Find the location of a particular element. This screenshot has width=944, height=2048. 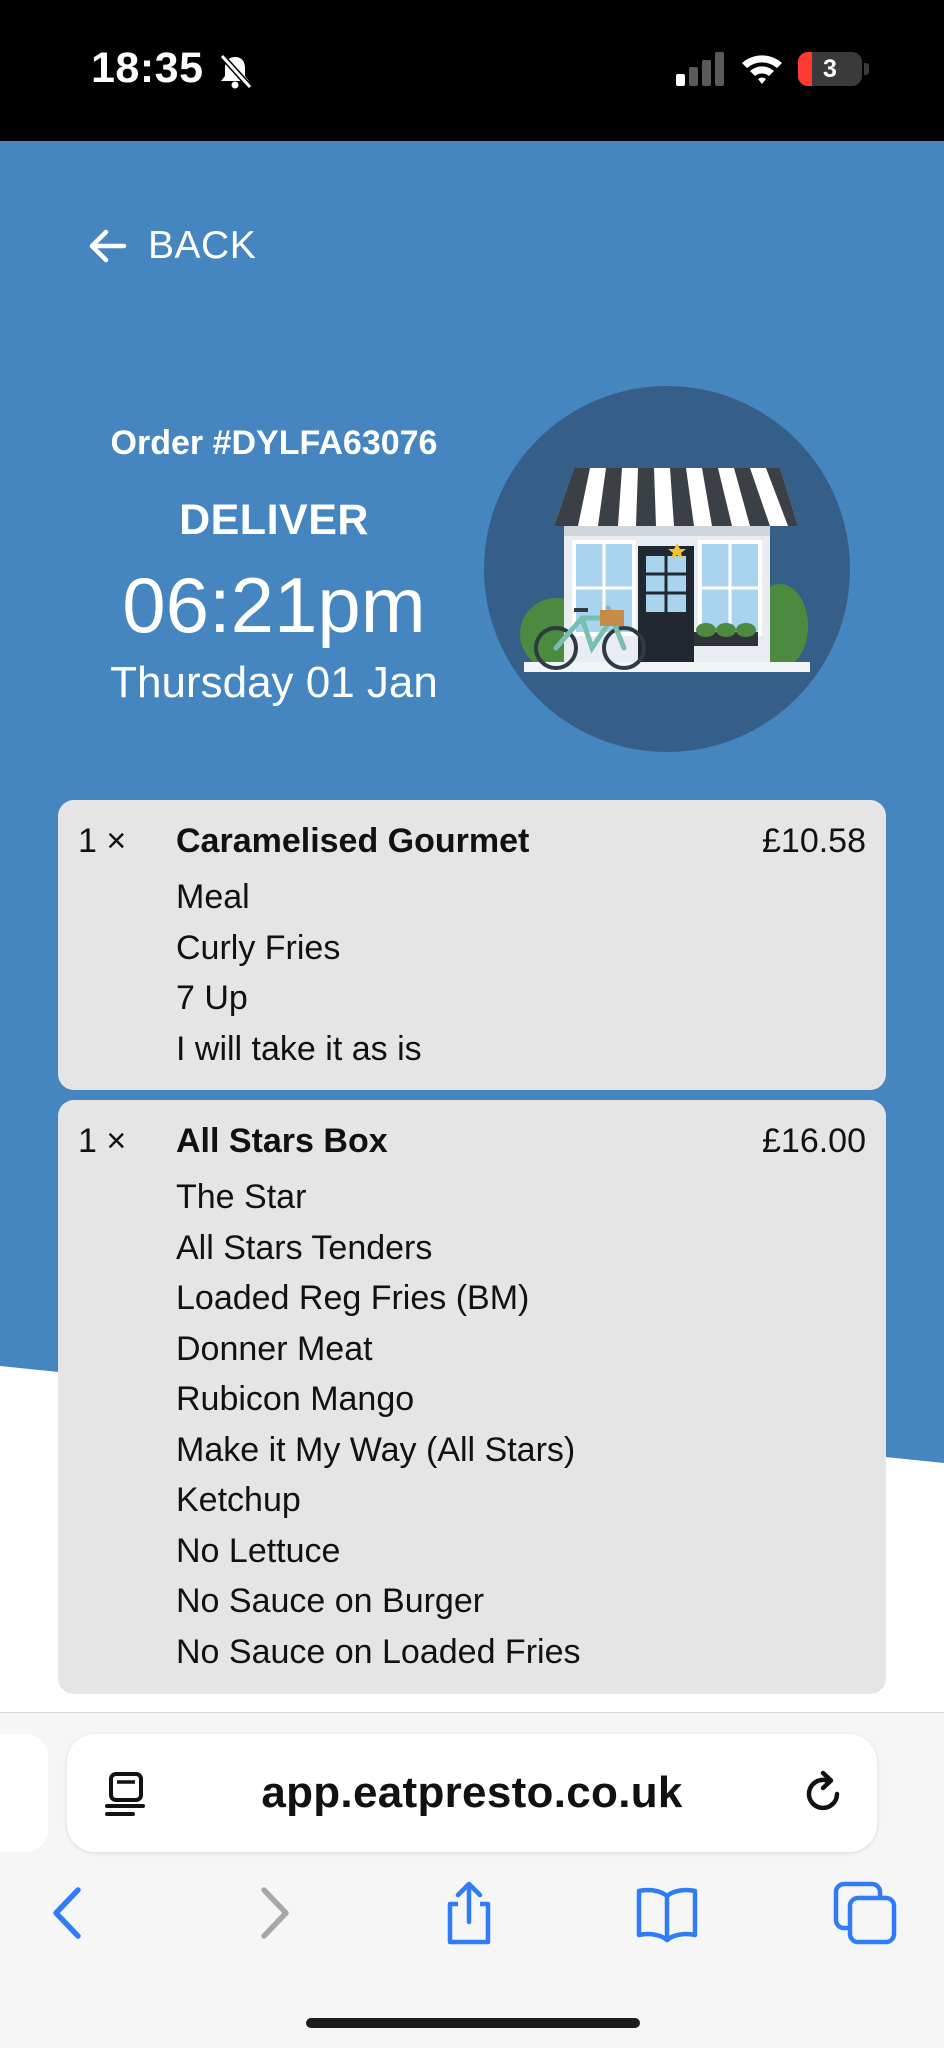

battery-level: 3 is located at coordinates (830, 69).